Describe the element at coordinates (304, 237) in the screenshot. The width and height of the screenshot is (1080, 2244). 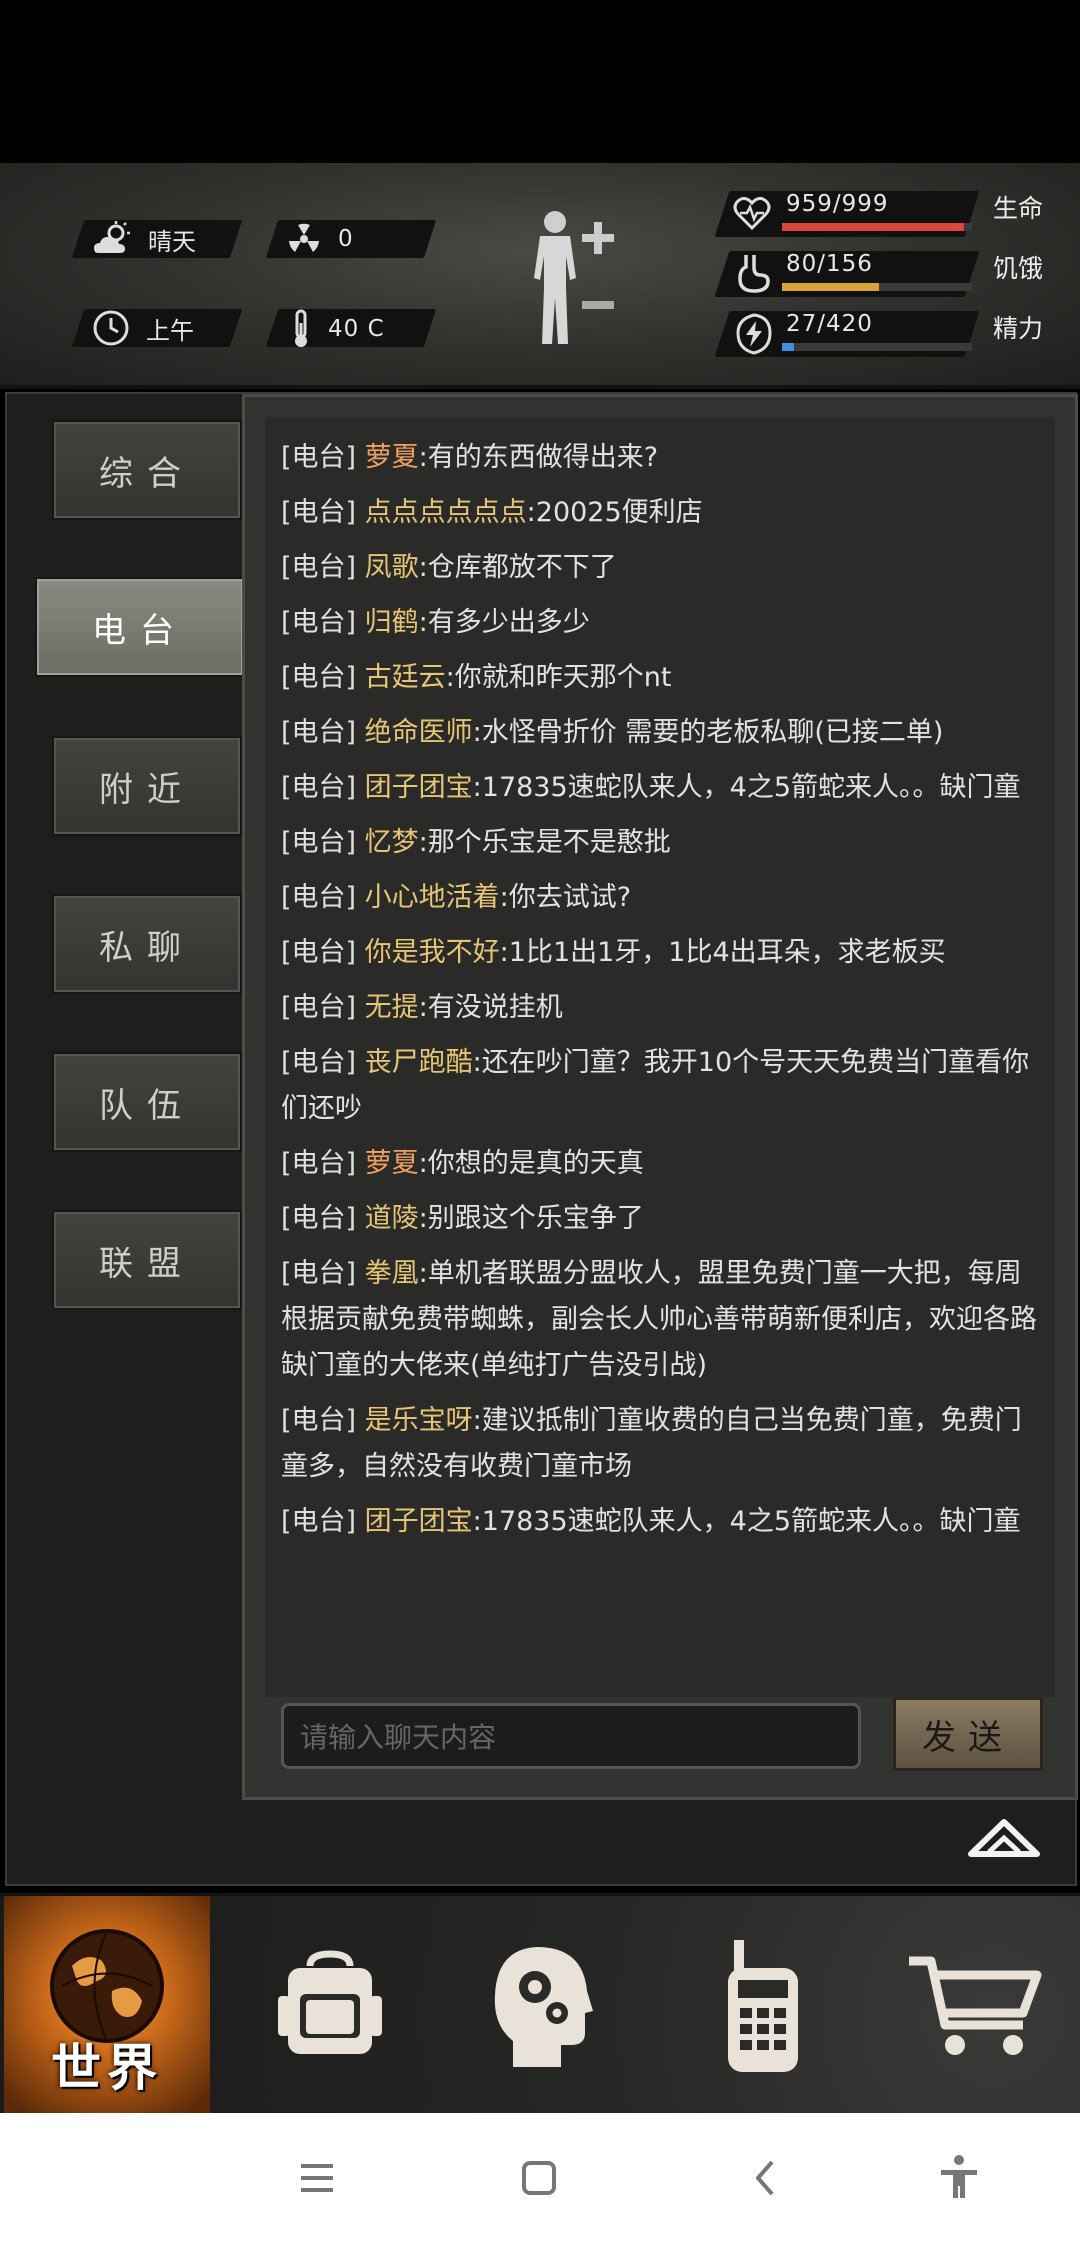
I see `radiation-icon` at that location.